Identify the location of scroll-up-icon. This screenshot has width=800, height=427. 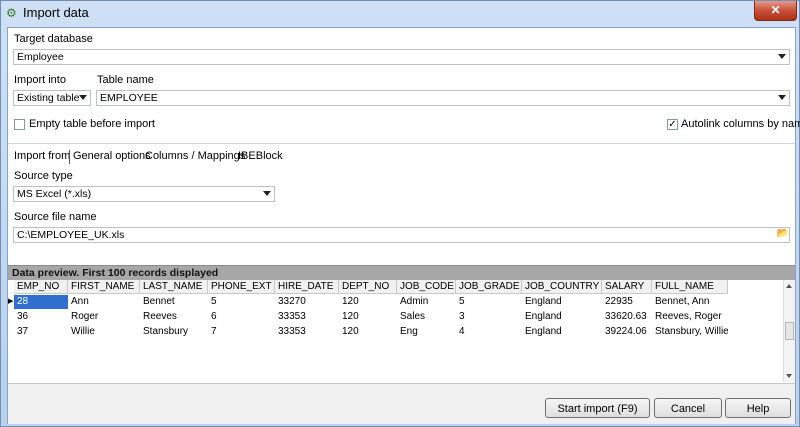
(789, 286).